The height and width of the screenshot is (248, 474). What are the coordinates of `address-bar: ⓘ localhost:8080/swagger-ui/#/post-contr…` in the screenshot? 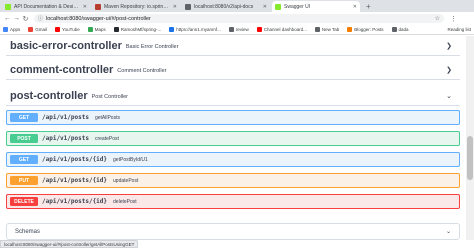 It's located at (239, 18).